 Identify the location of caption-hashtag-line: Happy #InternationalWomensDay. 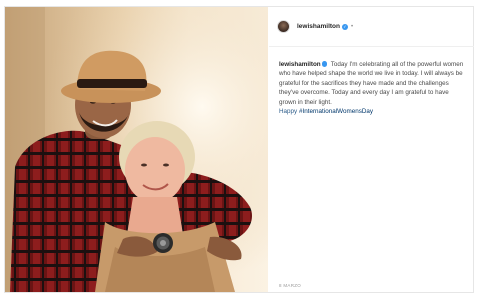
(373, 111).